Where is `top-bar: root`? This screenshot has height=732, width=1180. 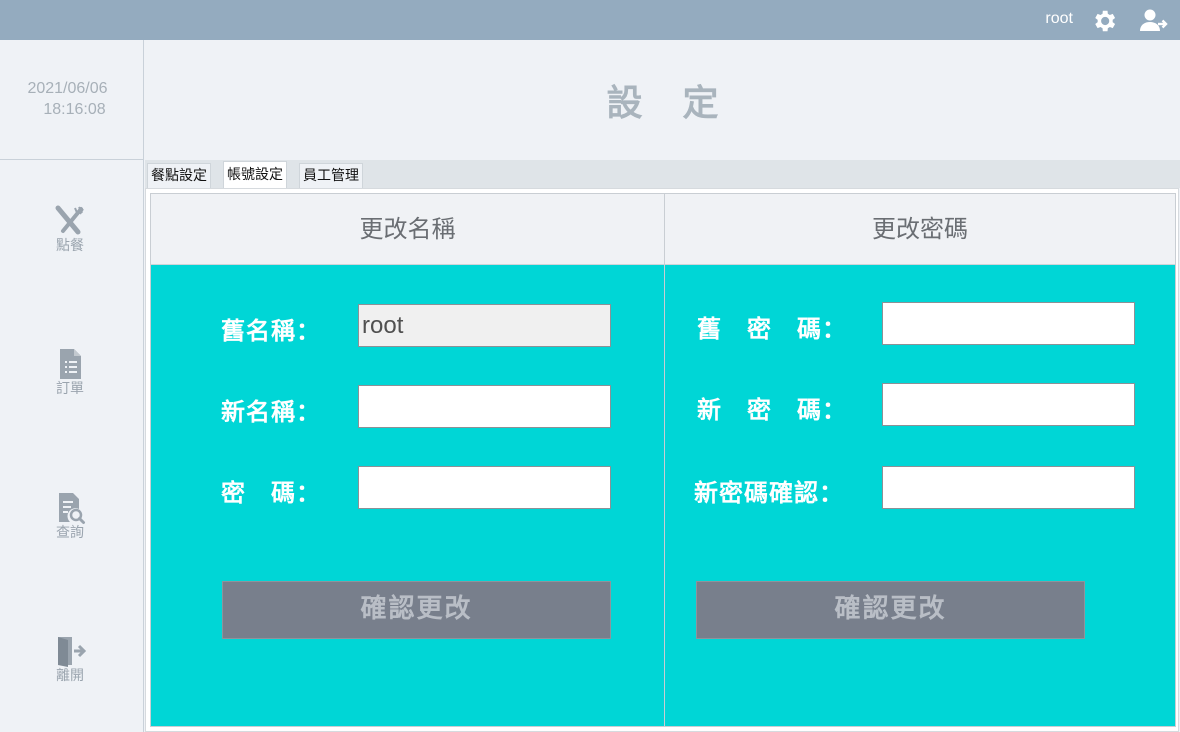 top-bar: root is located at coordinates (590, 20).